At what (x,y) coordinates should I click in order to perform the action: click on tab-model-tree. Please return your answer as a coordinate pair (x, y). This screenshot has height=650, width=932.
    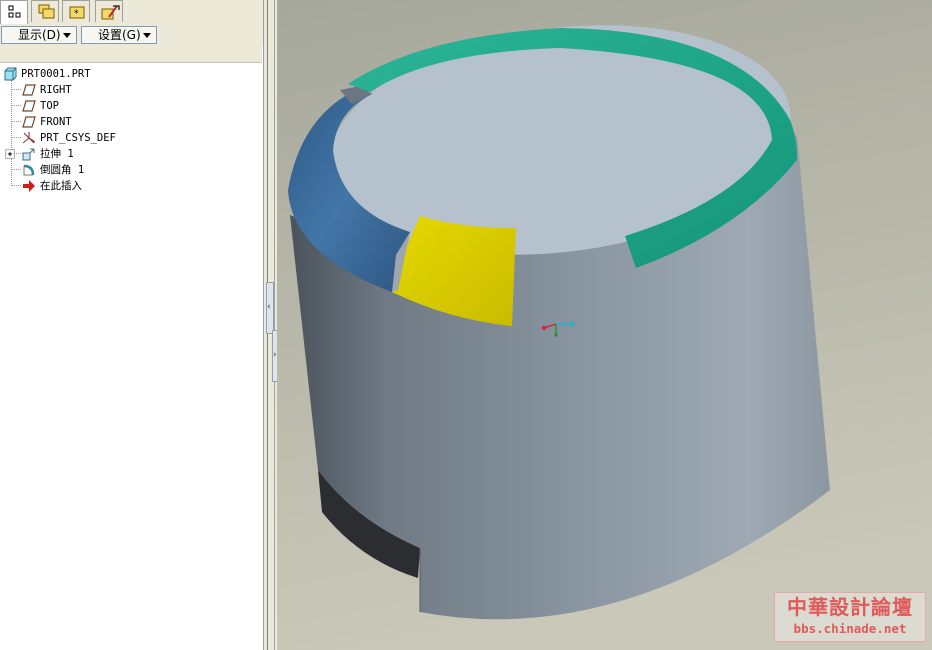
    Looking at the image, I should click on (14, 12).